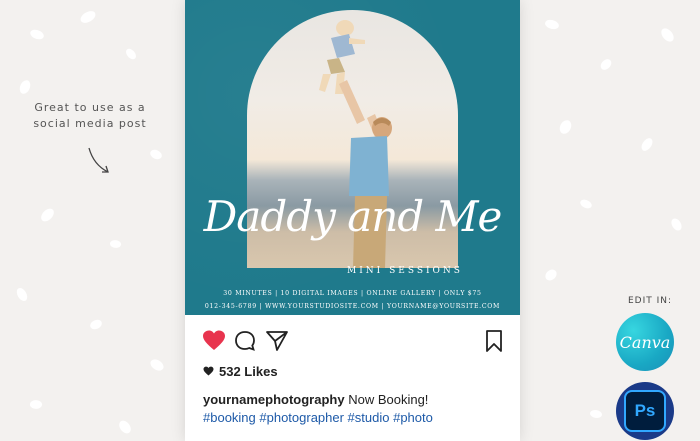  What do you see at coordinates (90, 107) in the screenshot?
I see `promo-note-line1: Great to use as a` at bounding box center [90, 107].